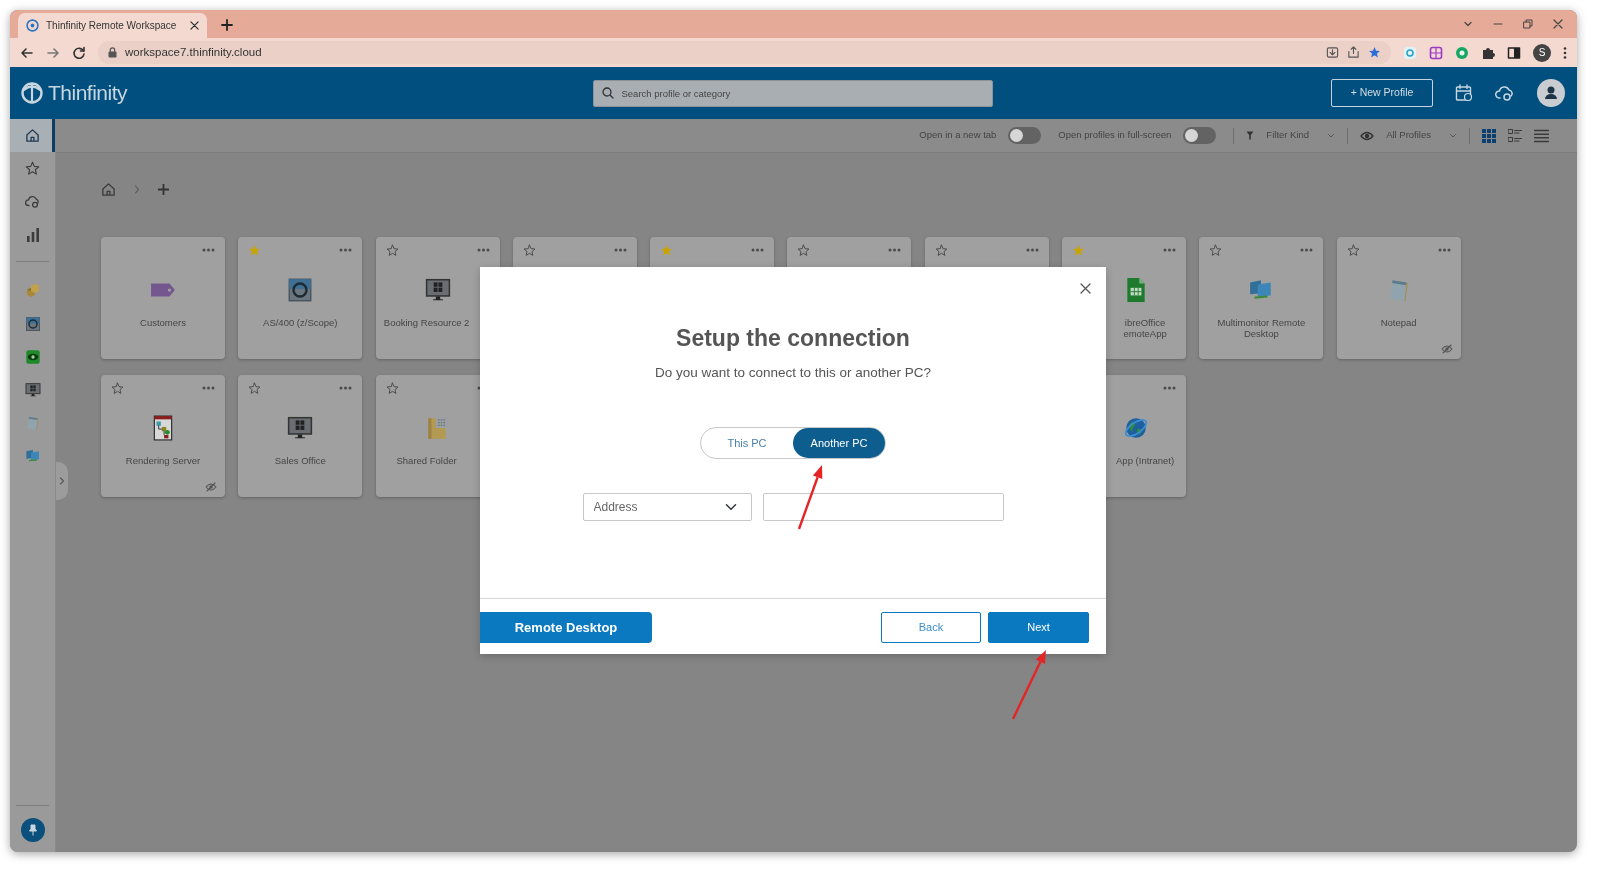 This screenshot has height=874, width=1600. Describe the element at coordinates (1332, 52) in the screenshot. I see `download-icon` at that location.